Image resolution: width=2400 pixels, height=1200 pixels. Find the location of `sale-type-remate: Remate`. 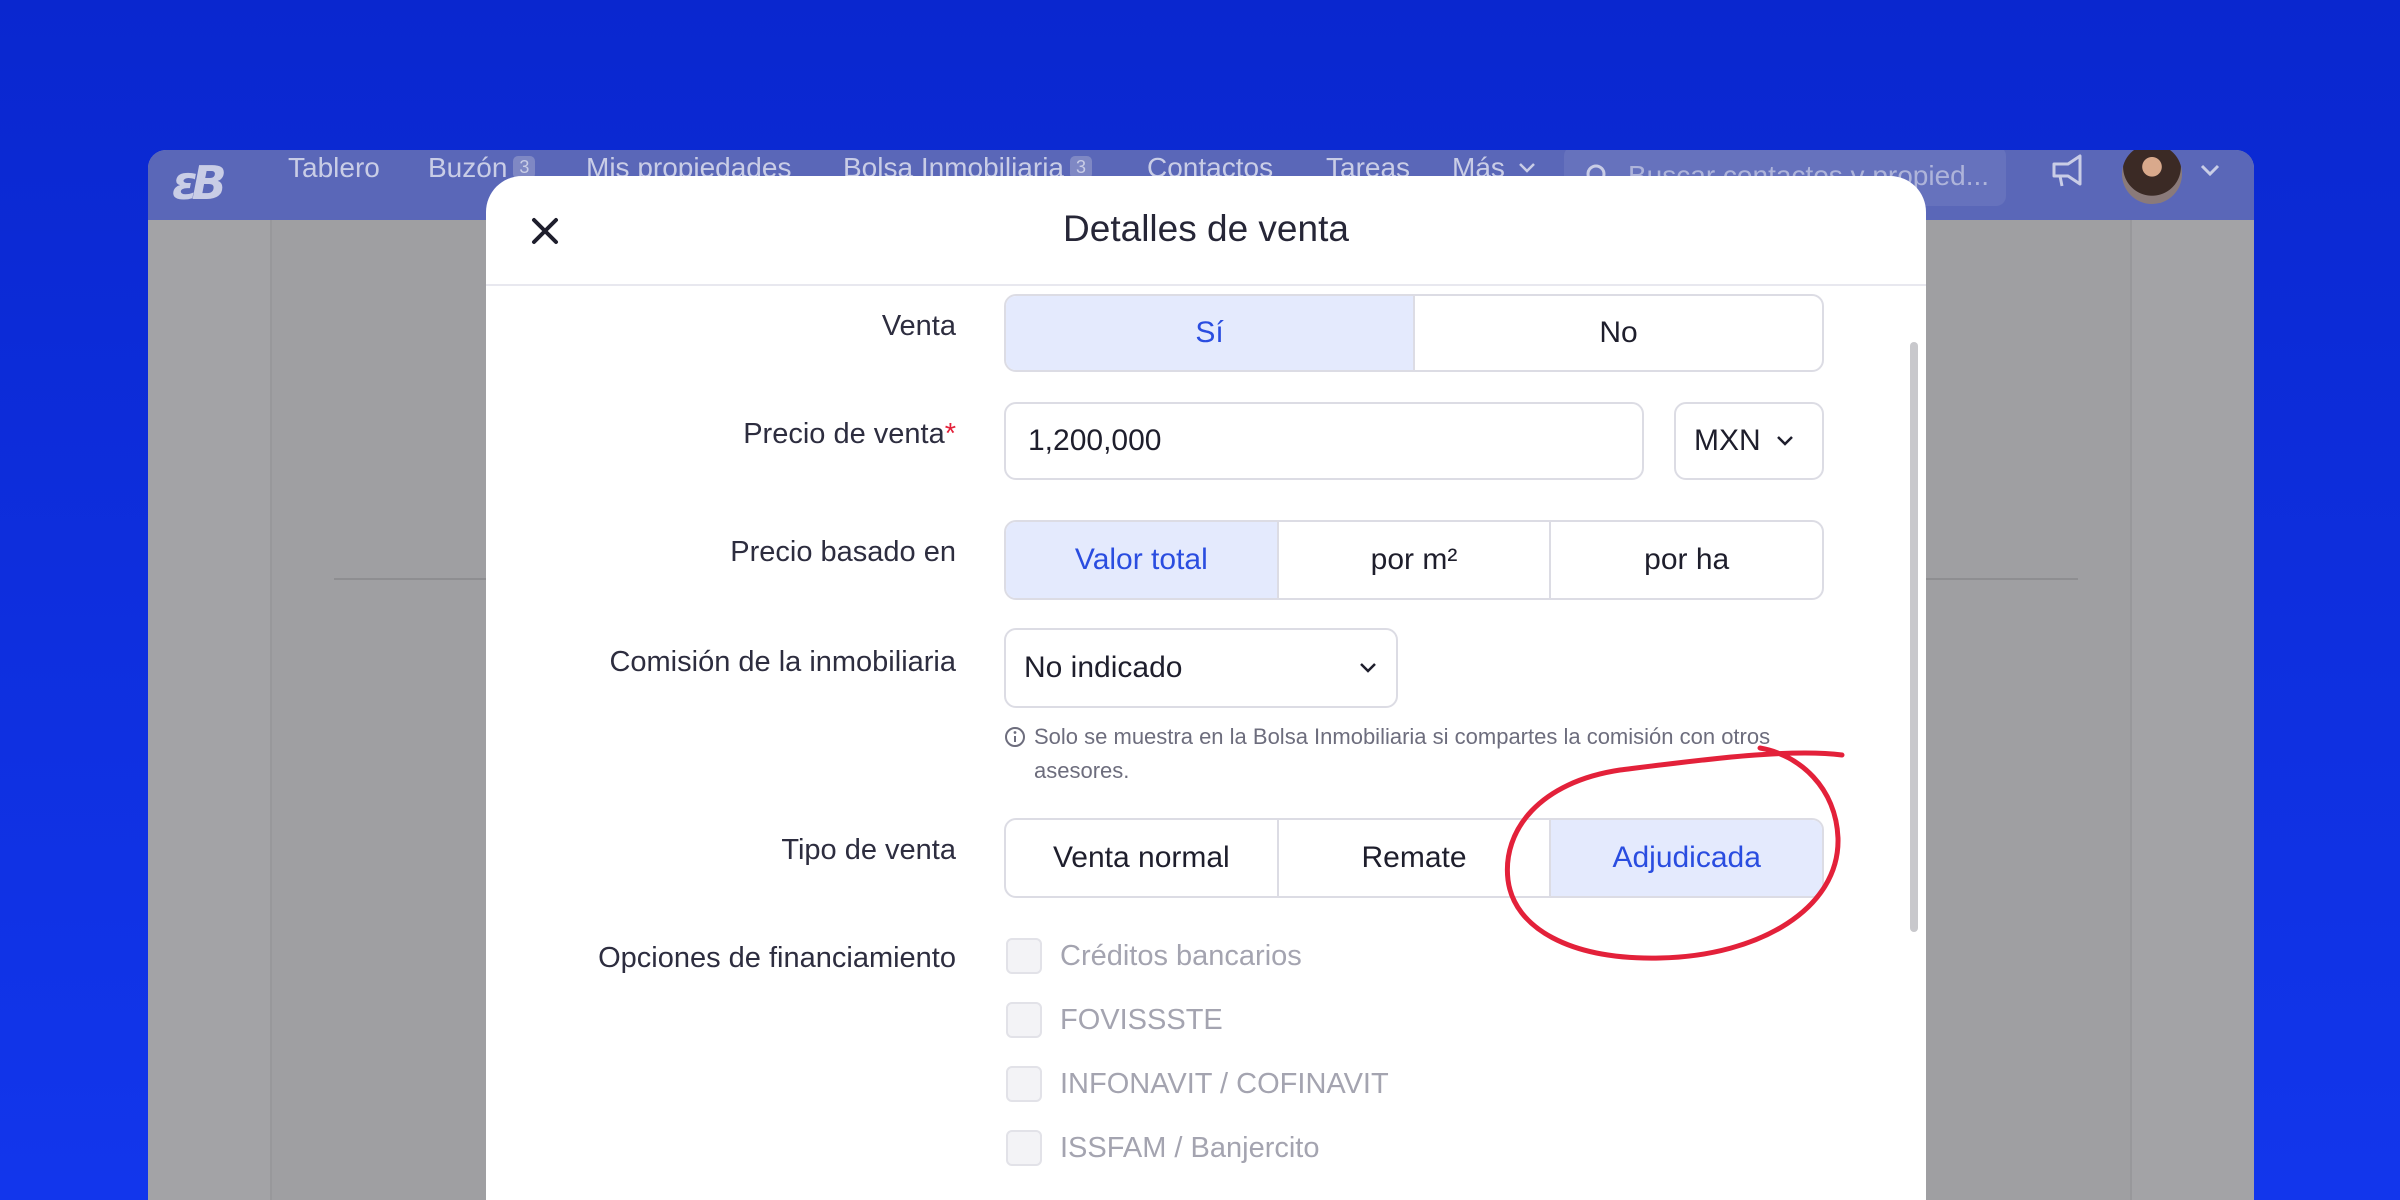

sale-type-remate: Remate is located at coordinates (1415, 858).